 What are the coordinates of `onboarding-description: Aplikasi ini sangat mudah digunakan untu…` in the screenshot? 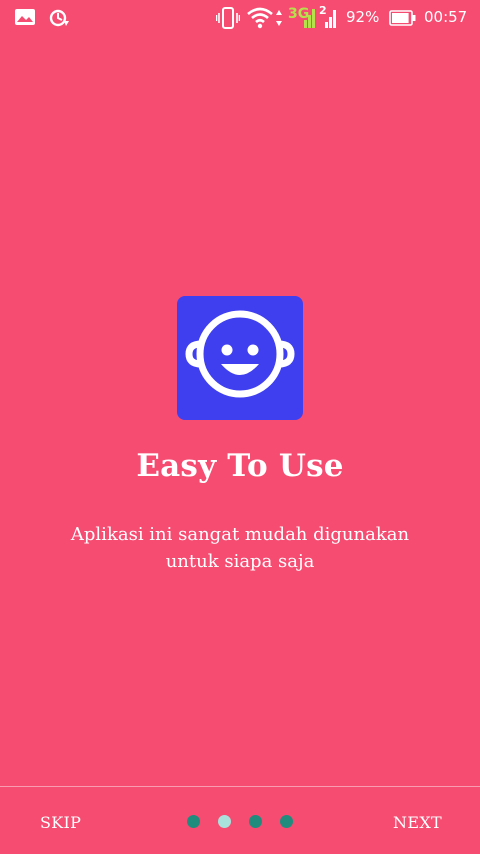 It's located at (240, 548).